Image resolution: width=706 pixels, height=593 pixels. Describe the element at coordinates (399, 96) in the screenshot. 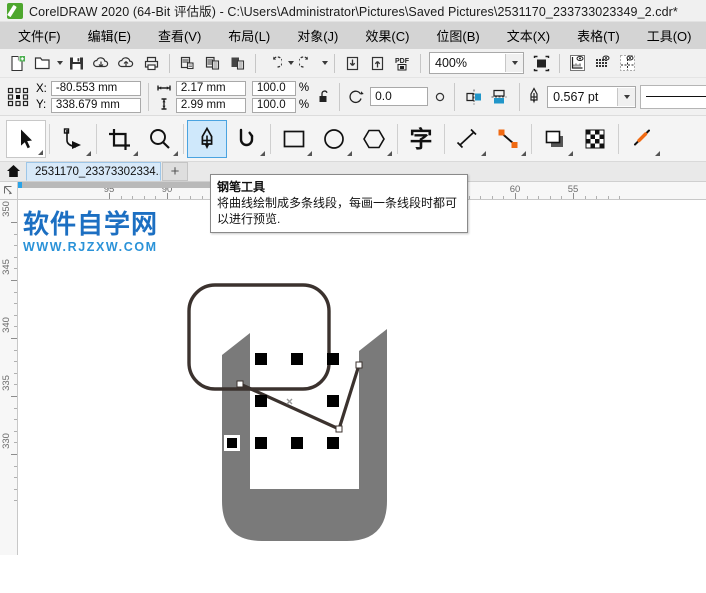

I see `rotation-angle-input` at that location.